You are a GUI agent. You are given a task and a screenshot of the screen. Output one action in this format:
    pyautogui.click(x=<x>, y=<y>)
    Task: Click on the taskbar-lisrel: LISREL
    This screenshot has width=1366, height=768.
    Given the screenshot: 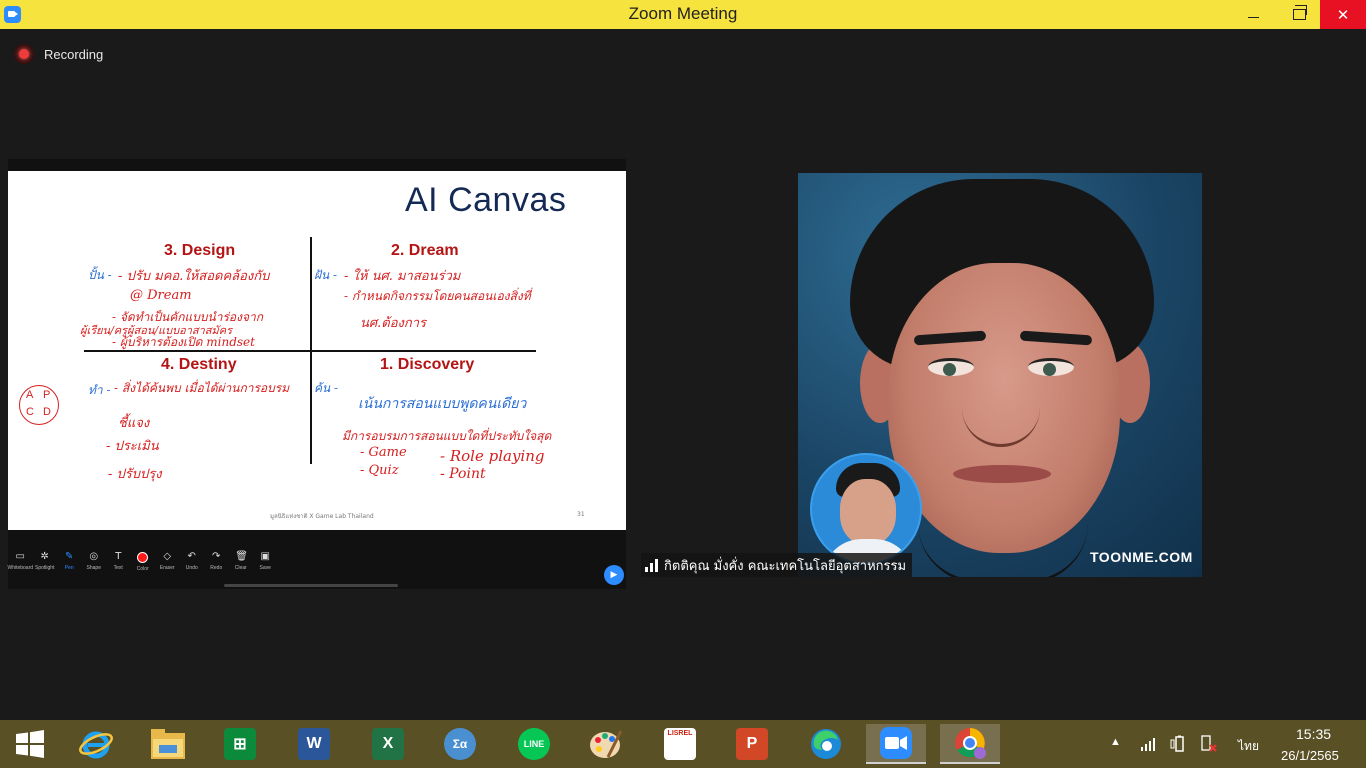 What is the action you would take?
    pyautogui.click(x=680, y=744)
    